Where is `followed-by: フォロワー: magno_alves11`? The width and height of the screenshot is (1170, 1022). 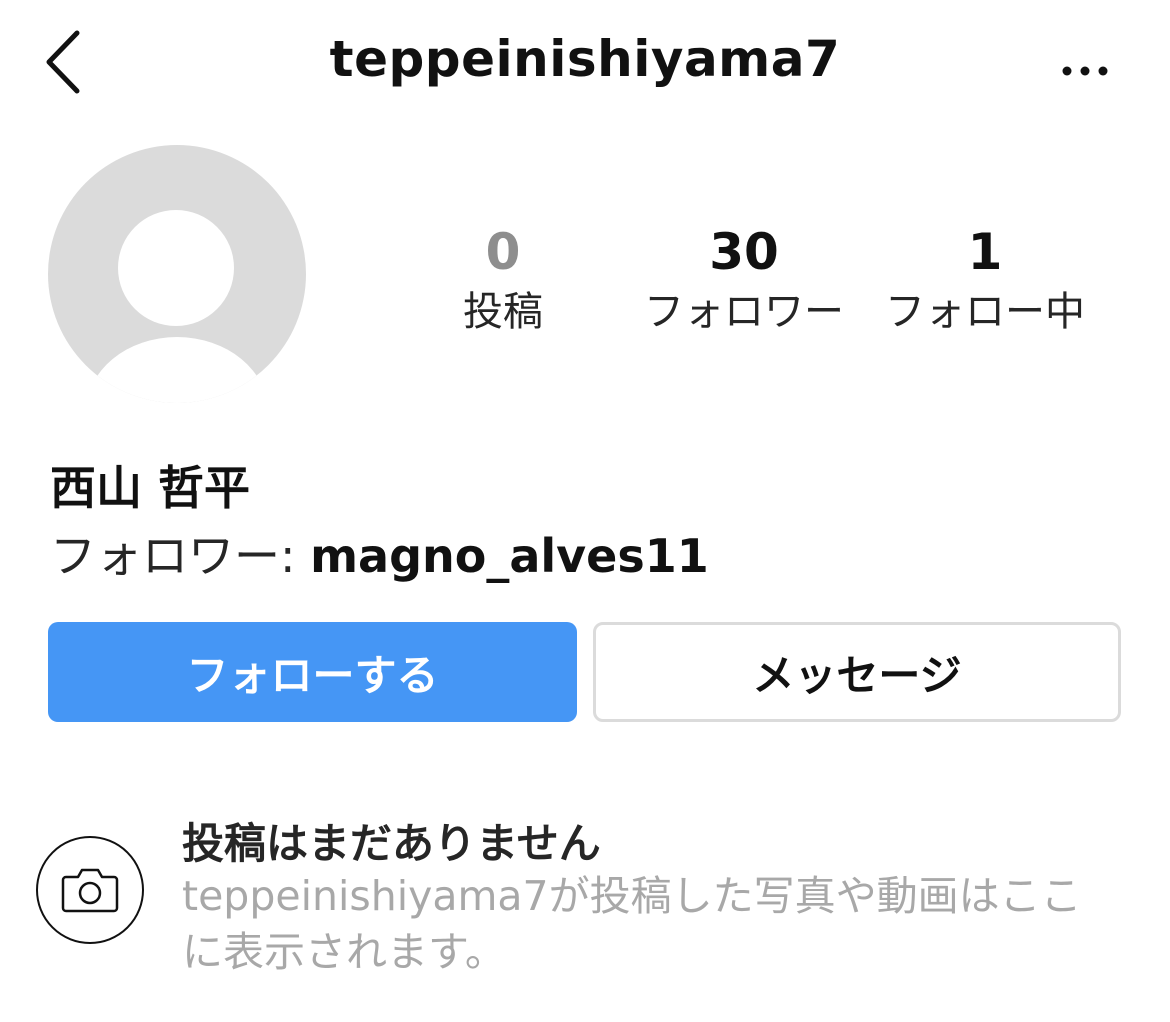 followed-by: フォロワー: magno_alves11 is located at coordinates (379, 553).